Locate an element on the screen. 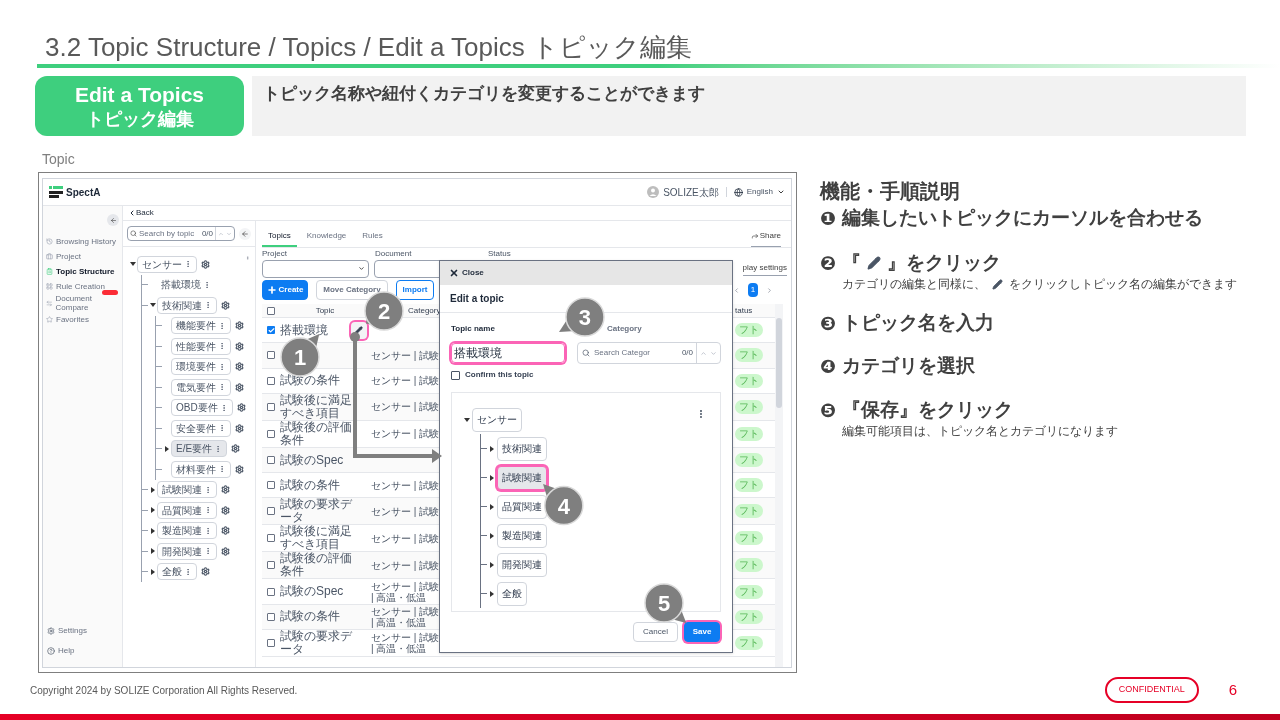  category-node: 全般 is located at coordinates (512, 593).